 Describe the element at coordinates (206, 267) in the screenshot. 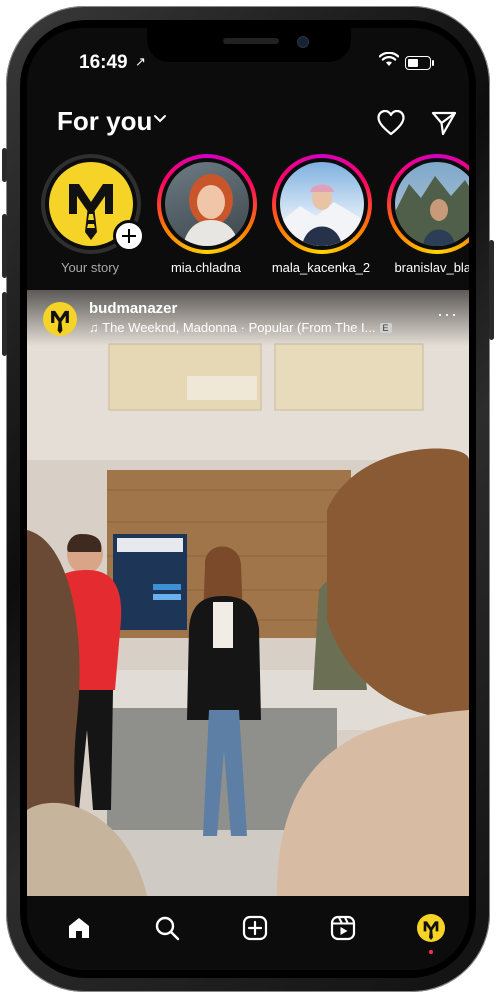

I see `story-label: mia.chladna` at that location.